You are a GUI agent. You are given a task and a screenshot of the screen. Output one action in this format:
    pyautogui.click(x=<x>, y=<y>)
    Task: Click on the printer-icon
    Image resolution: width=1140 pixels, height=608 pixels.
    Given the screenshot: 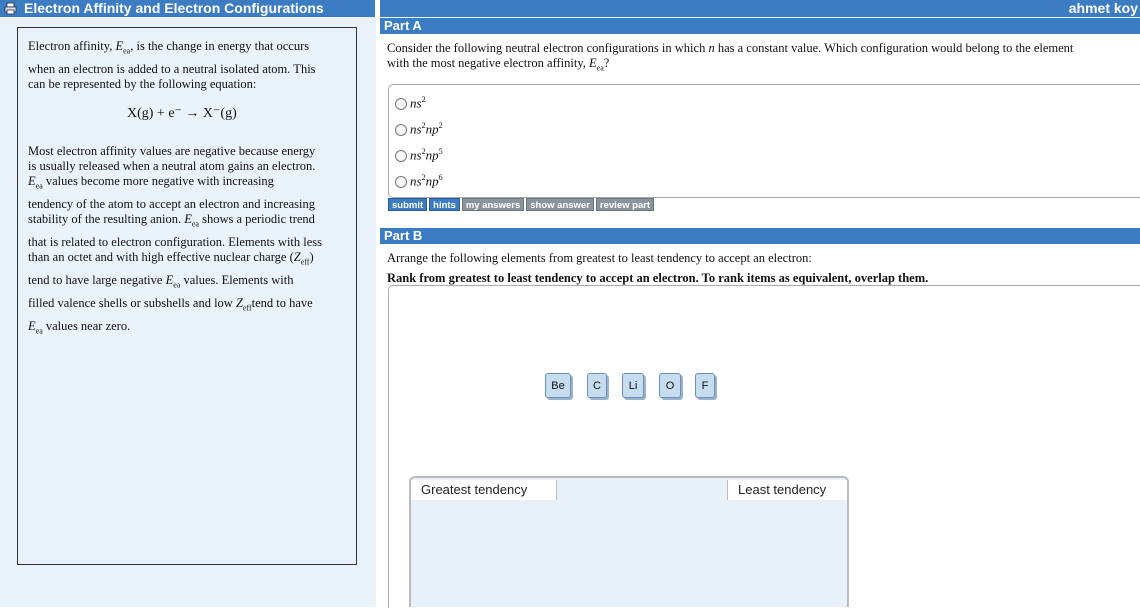 What is the action you would take?
    pyautogui.click(x=10, y=8)
    